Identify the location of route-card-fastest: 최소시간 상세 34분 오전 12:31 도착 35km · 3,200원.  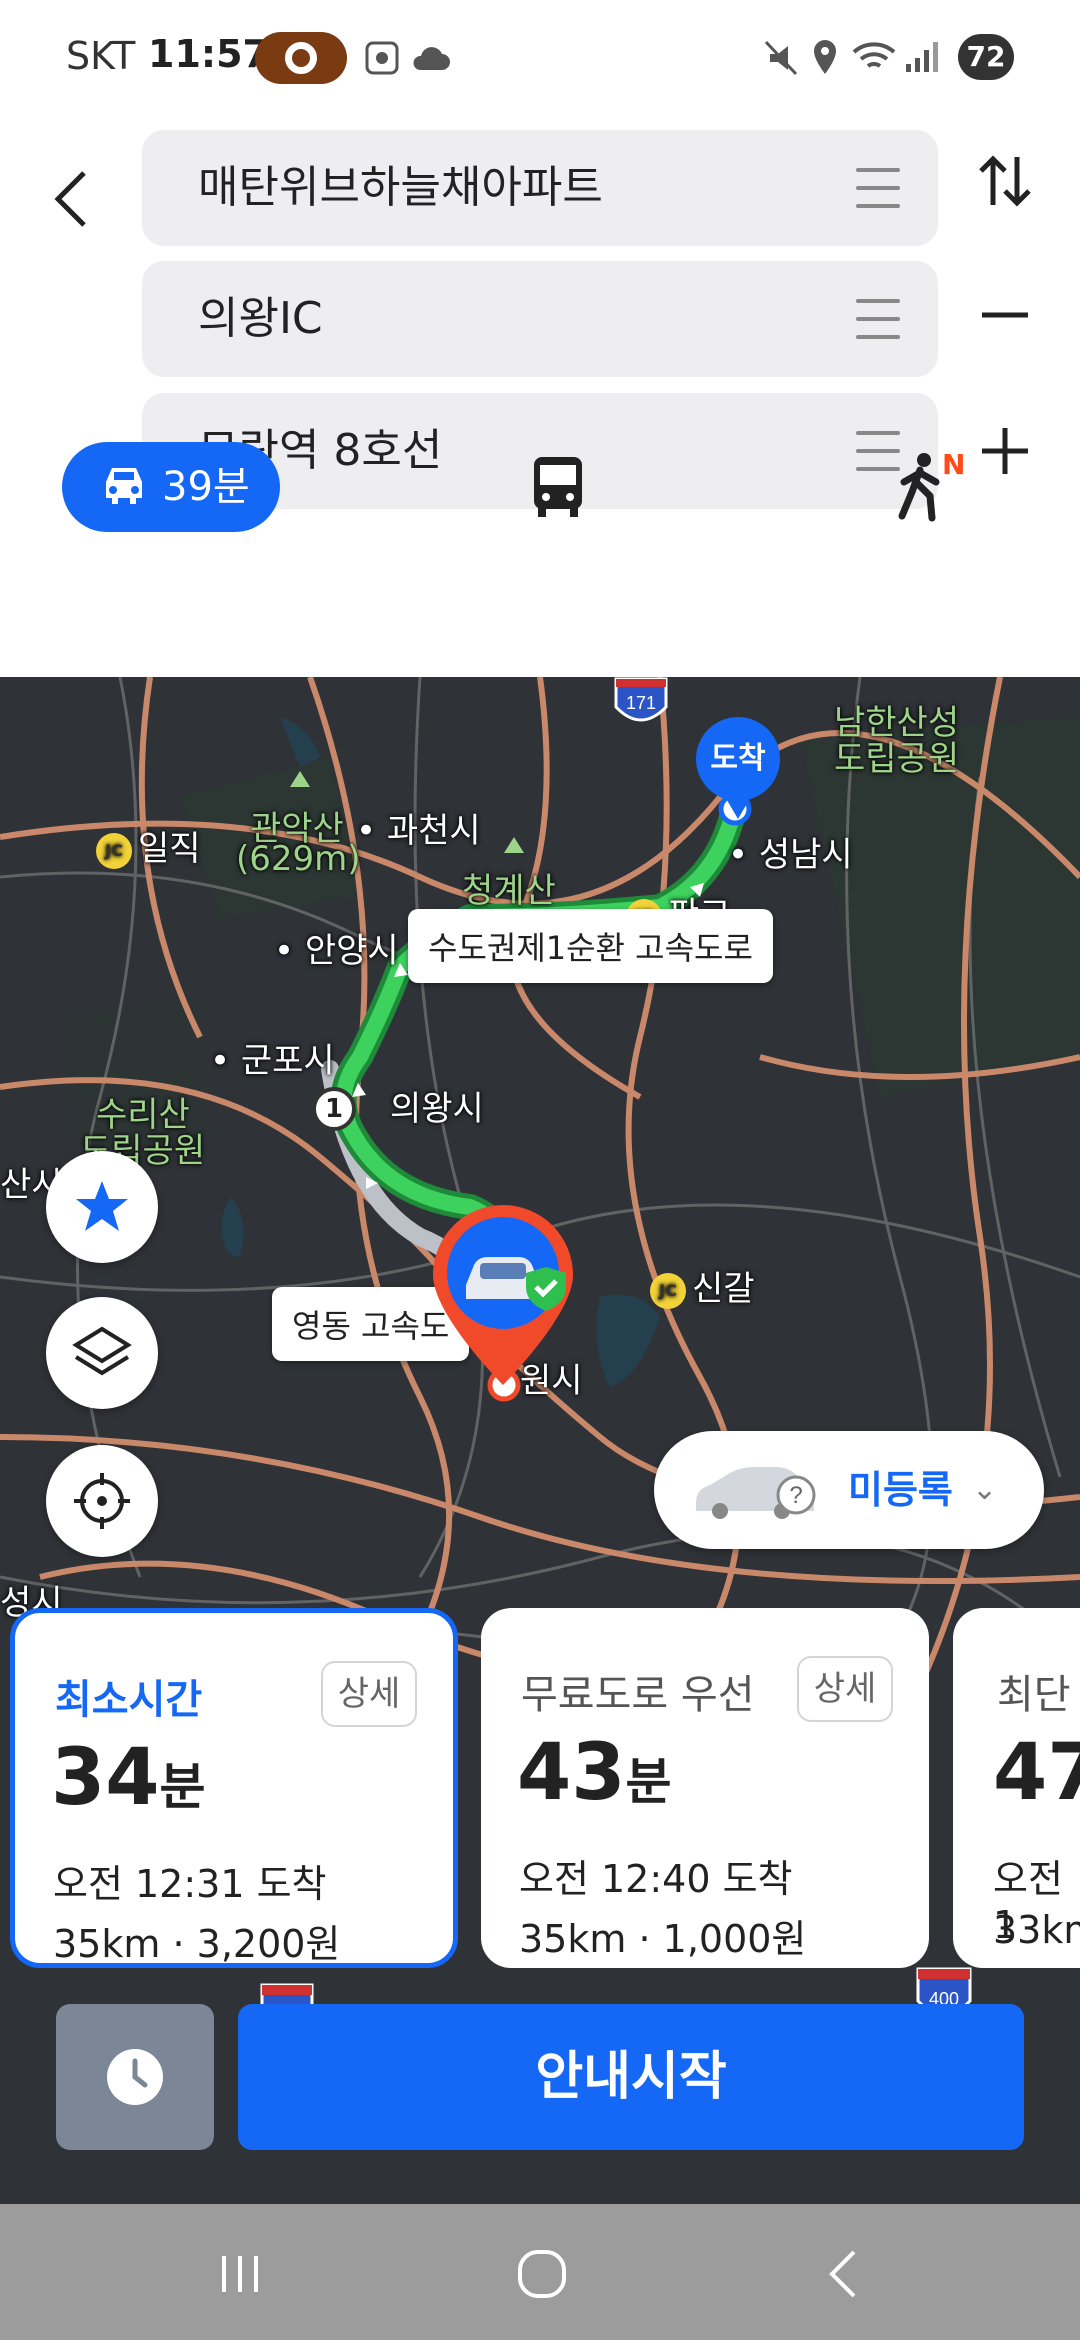
(234, 1788).